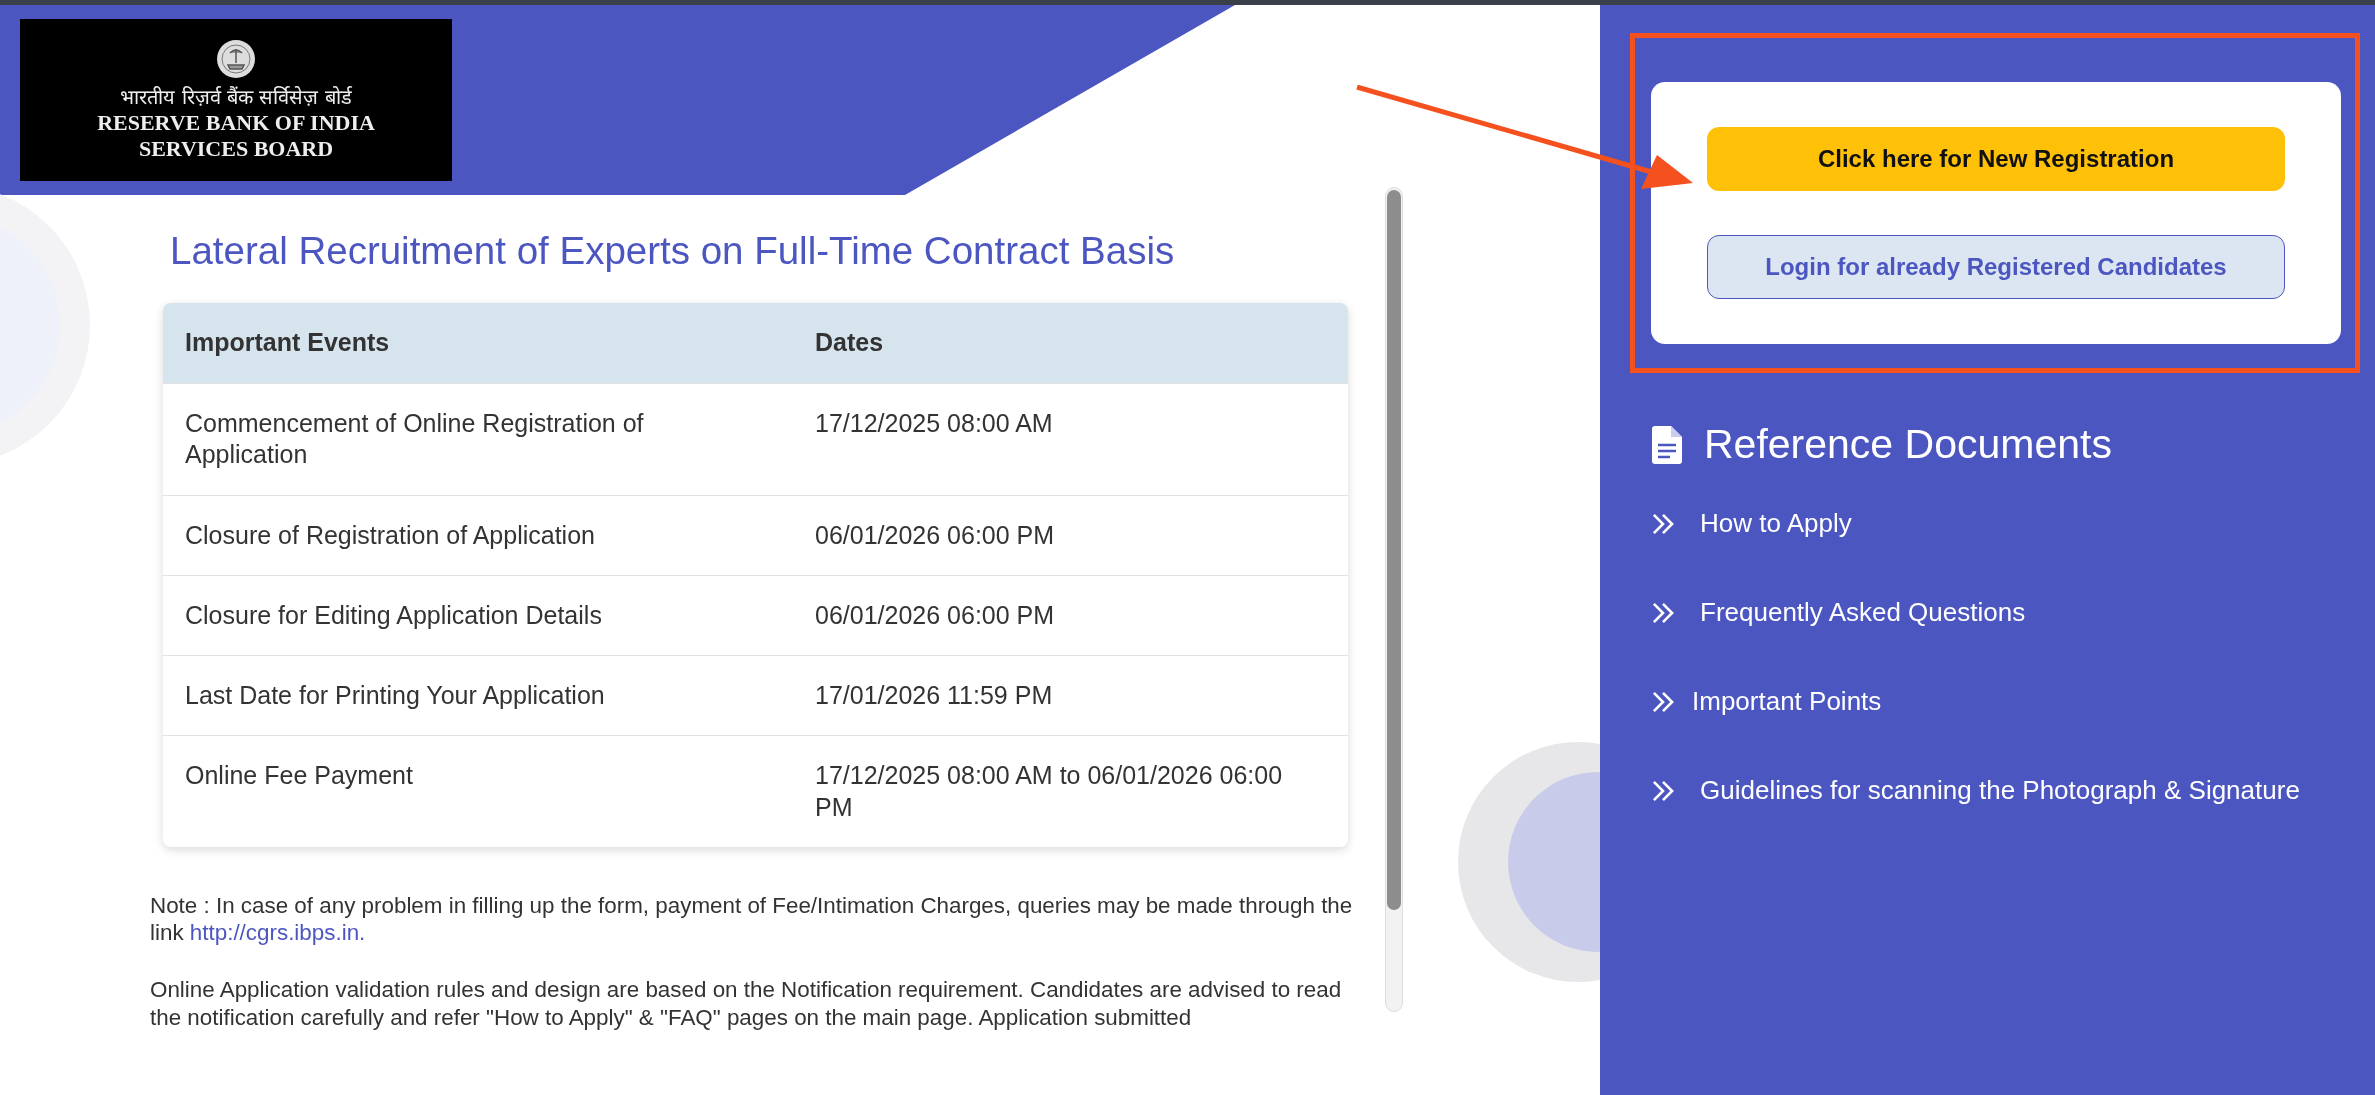 The height and width of the screenshot is (1095, 2375). Describe the element at coordinates (1863, 612) in the screenshot. I see `document-link: Frequently Asked Questions` at that location.